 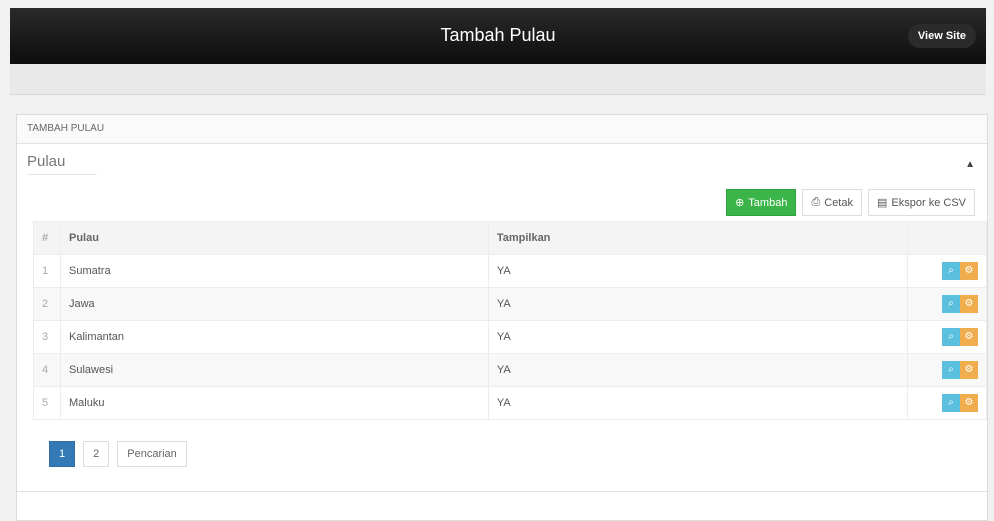 I want to click on row-pulau: Kalimantan, so click(x=274, y=337).